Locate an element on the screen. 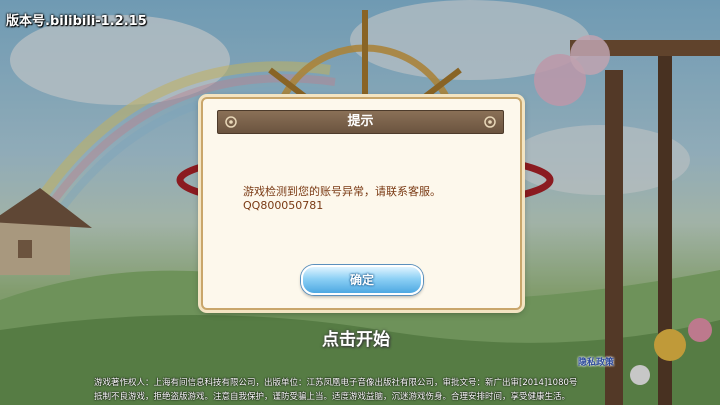  dialog-title: 提示 is located at coordinates (360, 121).